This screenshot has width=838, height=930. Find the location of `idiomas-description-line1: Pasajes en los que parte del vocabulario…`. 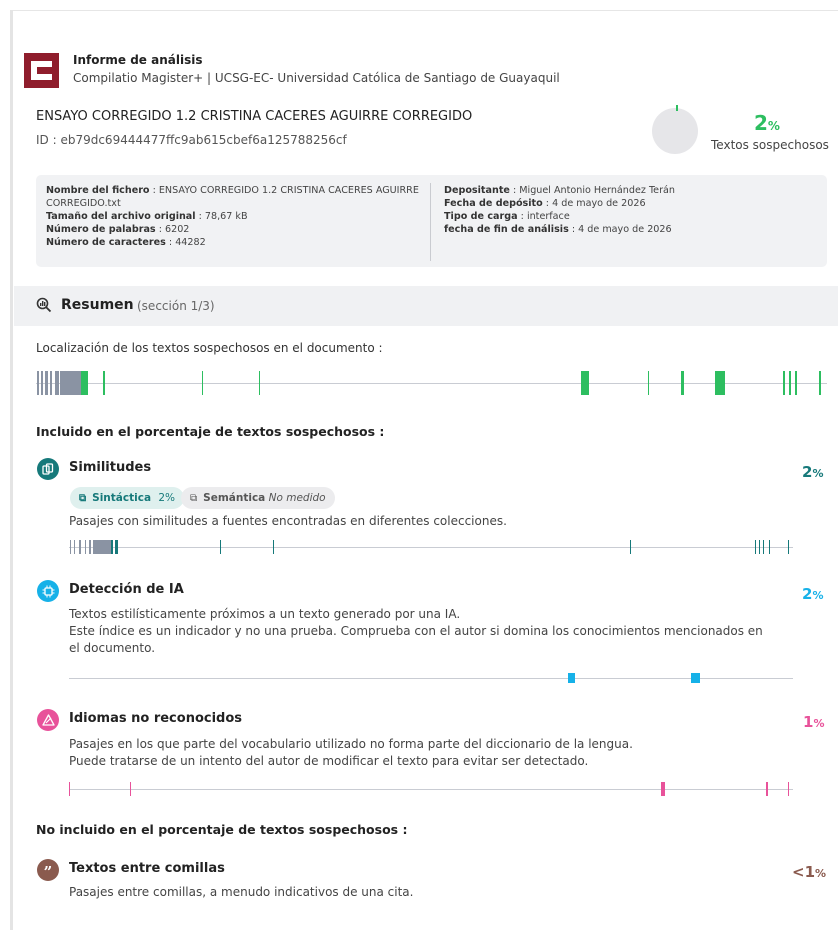

idiomas-description-line1: Pasajes en los que parte del vocabulario… is located at coordinates (351, 744).